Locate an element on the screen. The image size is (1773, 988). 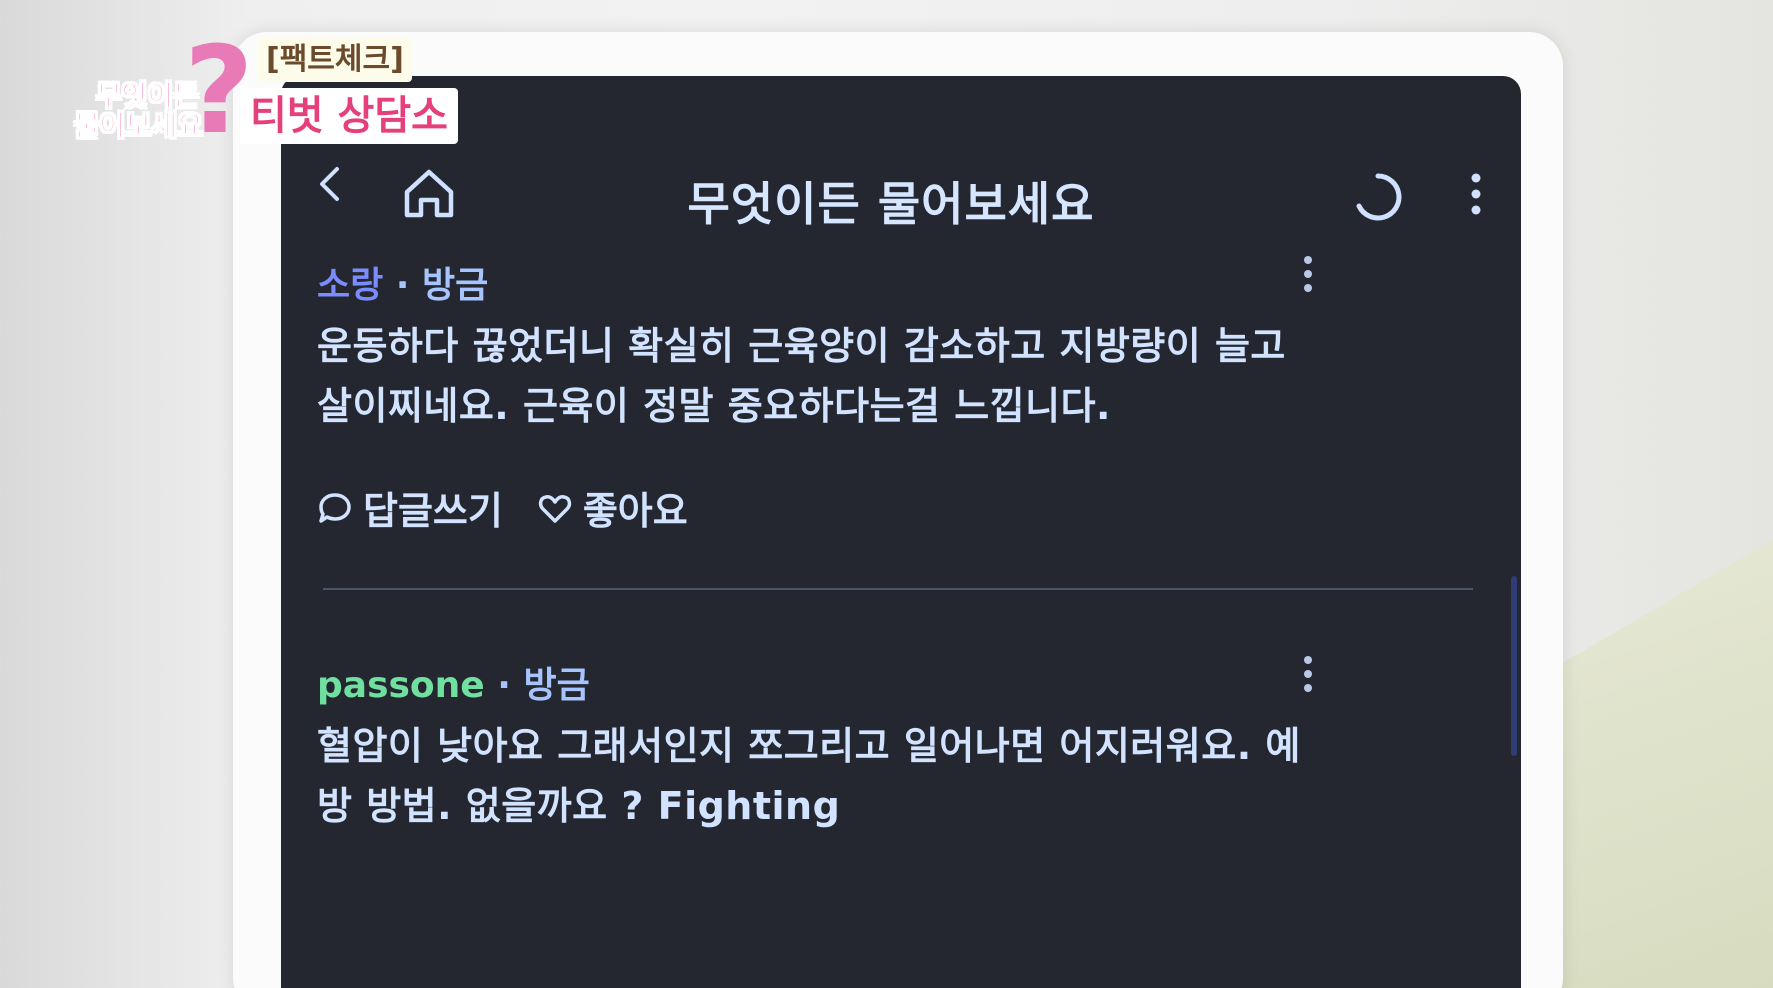
segment-tag: [팩트체크] is located at coordinates (335, 60).